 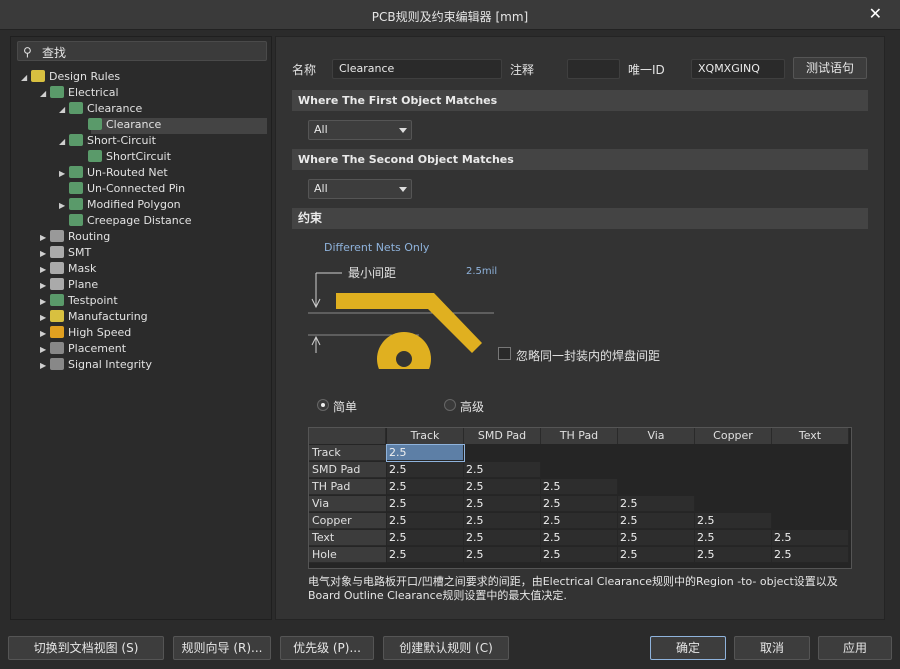 What do you see at coordinates (83, 349) in the screenshot?
I see `tree-item-placement: ▶ Placement` at bounding box center [83, 349].